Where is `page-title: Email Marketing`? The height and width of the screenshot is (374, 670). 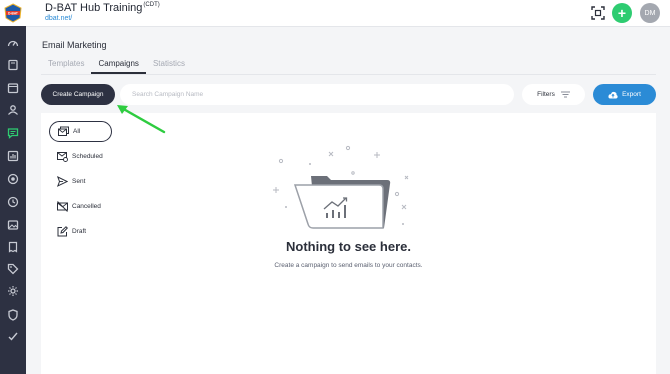
page-title: Email Marketing is located at coordinates (74, 45).